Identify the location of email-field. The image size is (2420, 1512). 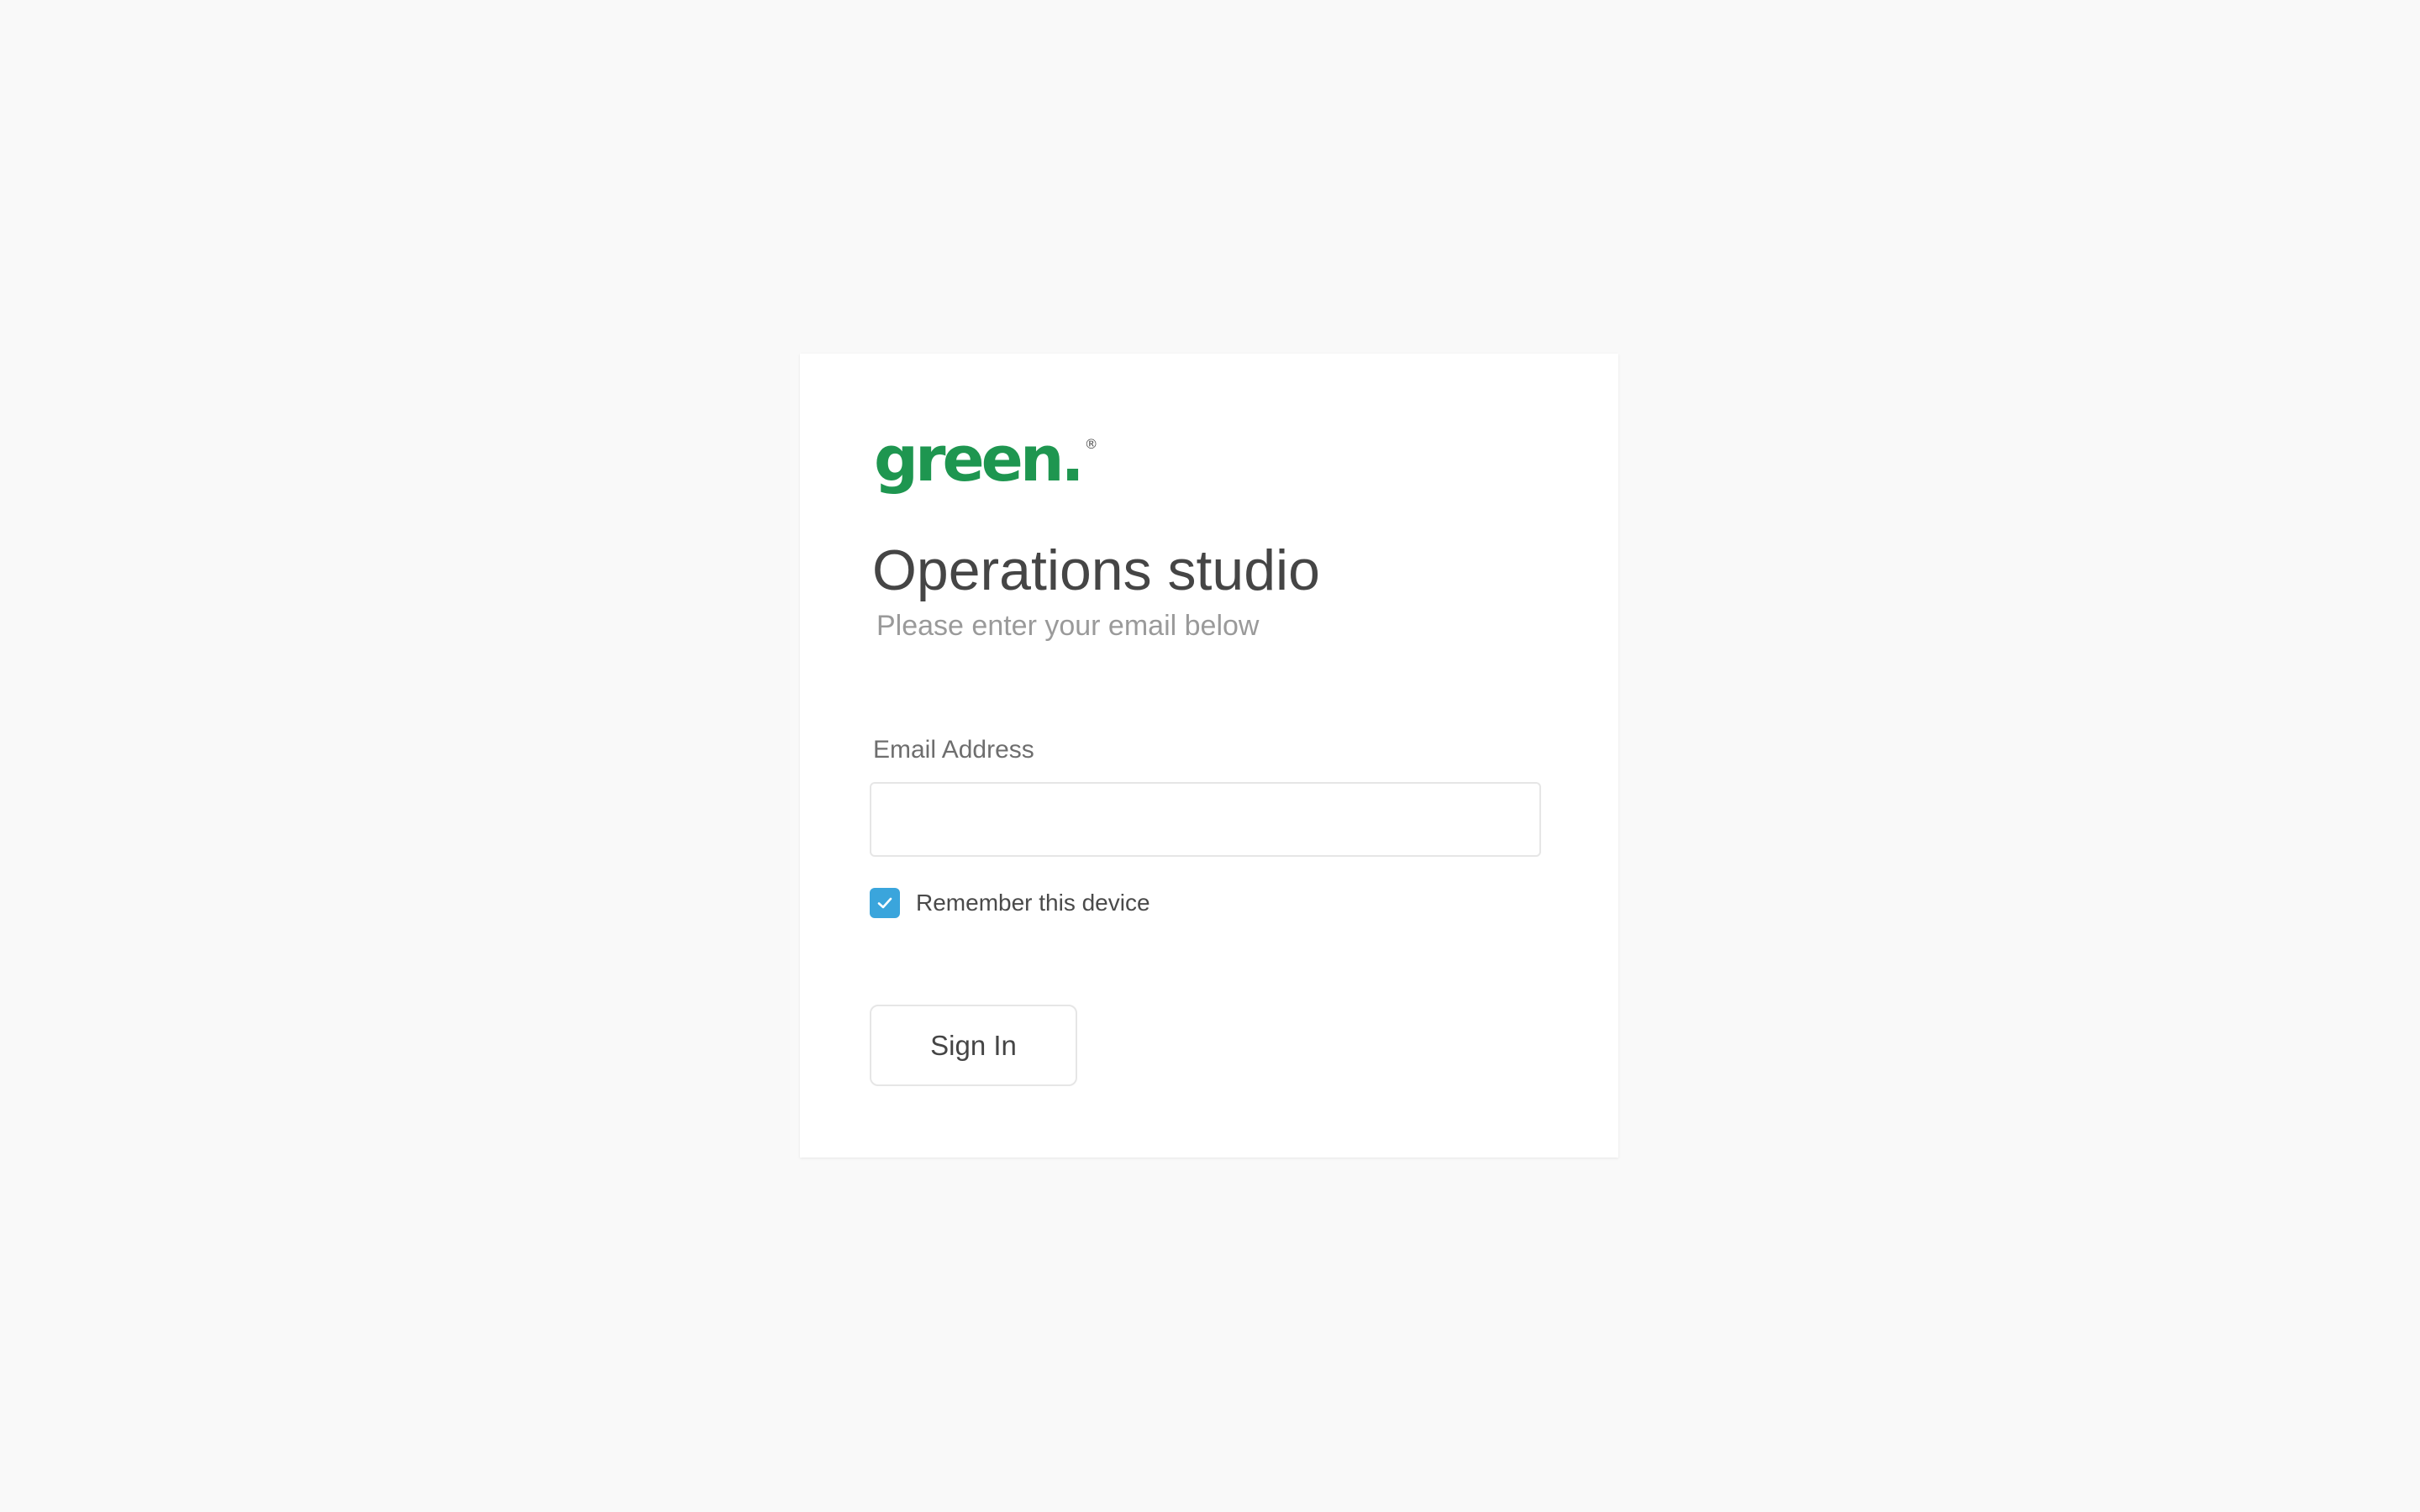
(1205, 819).